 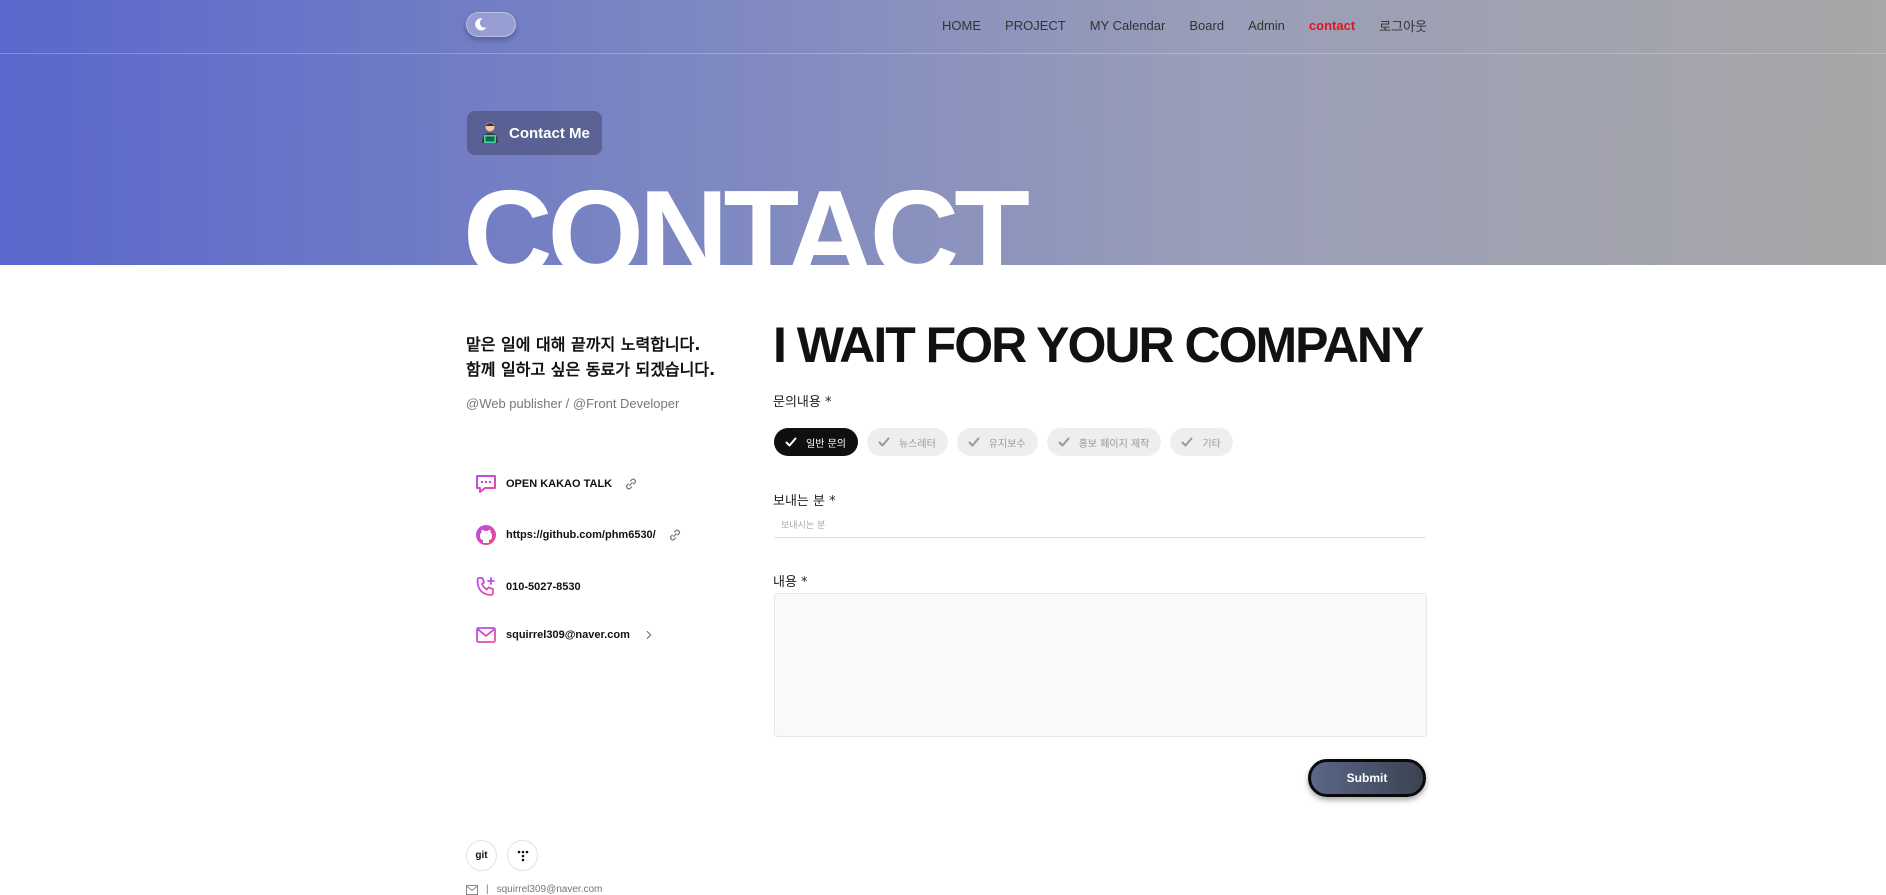 I want to click on contact-email: squirrel309@naver.com, so click(x=565, y=635).